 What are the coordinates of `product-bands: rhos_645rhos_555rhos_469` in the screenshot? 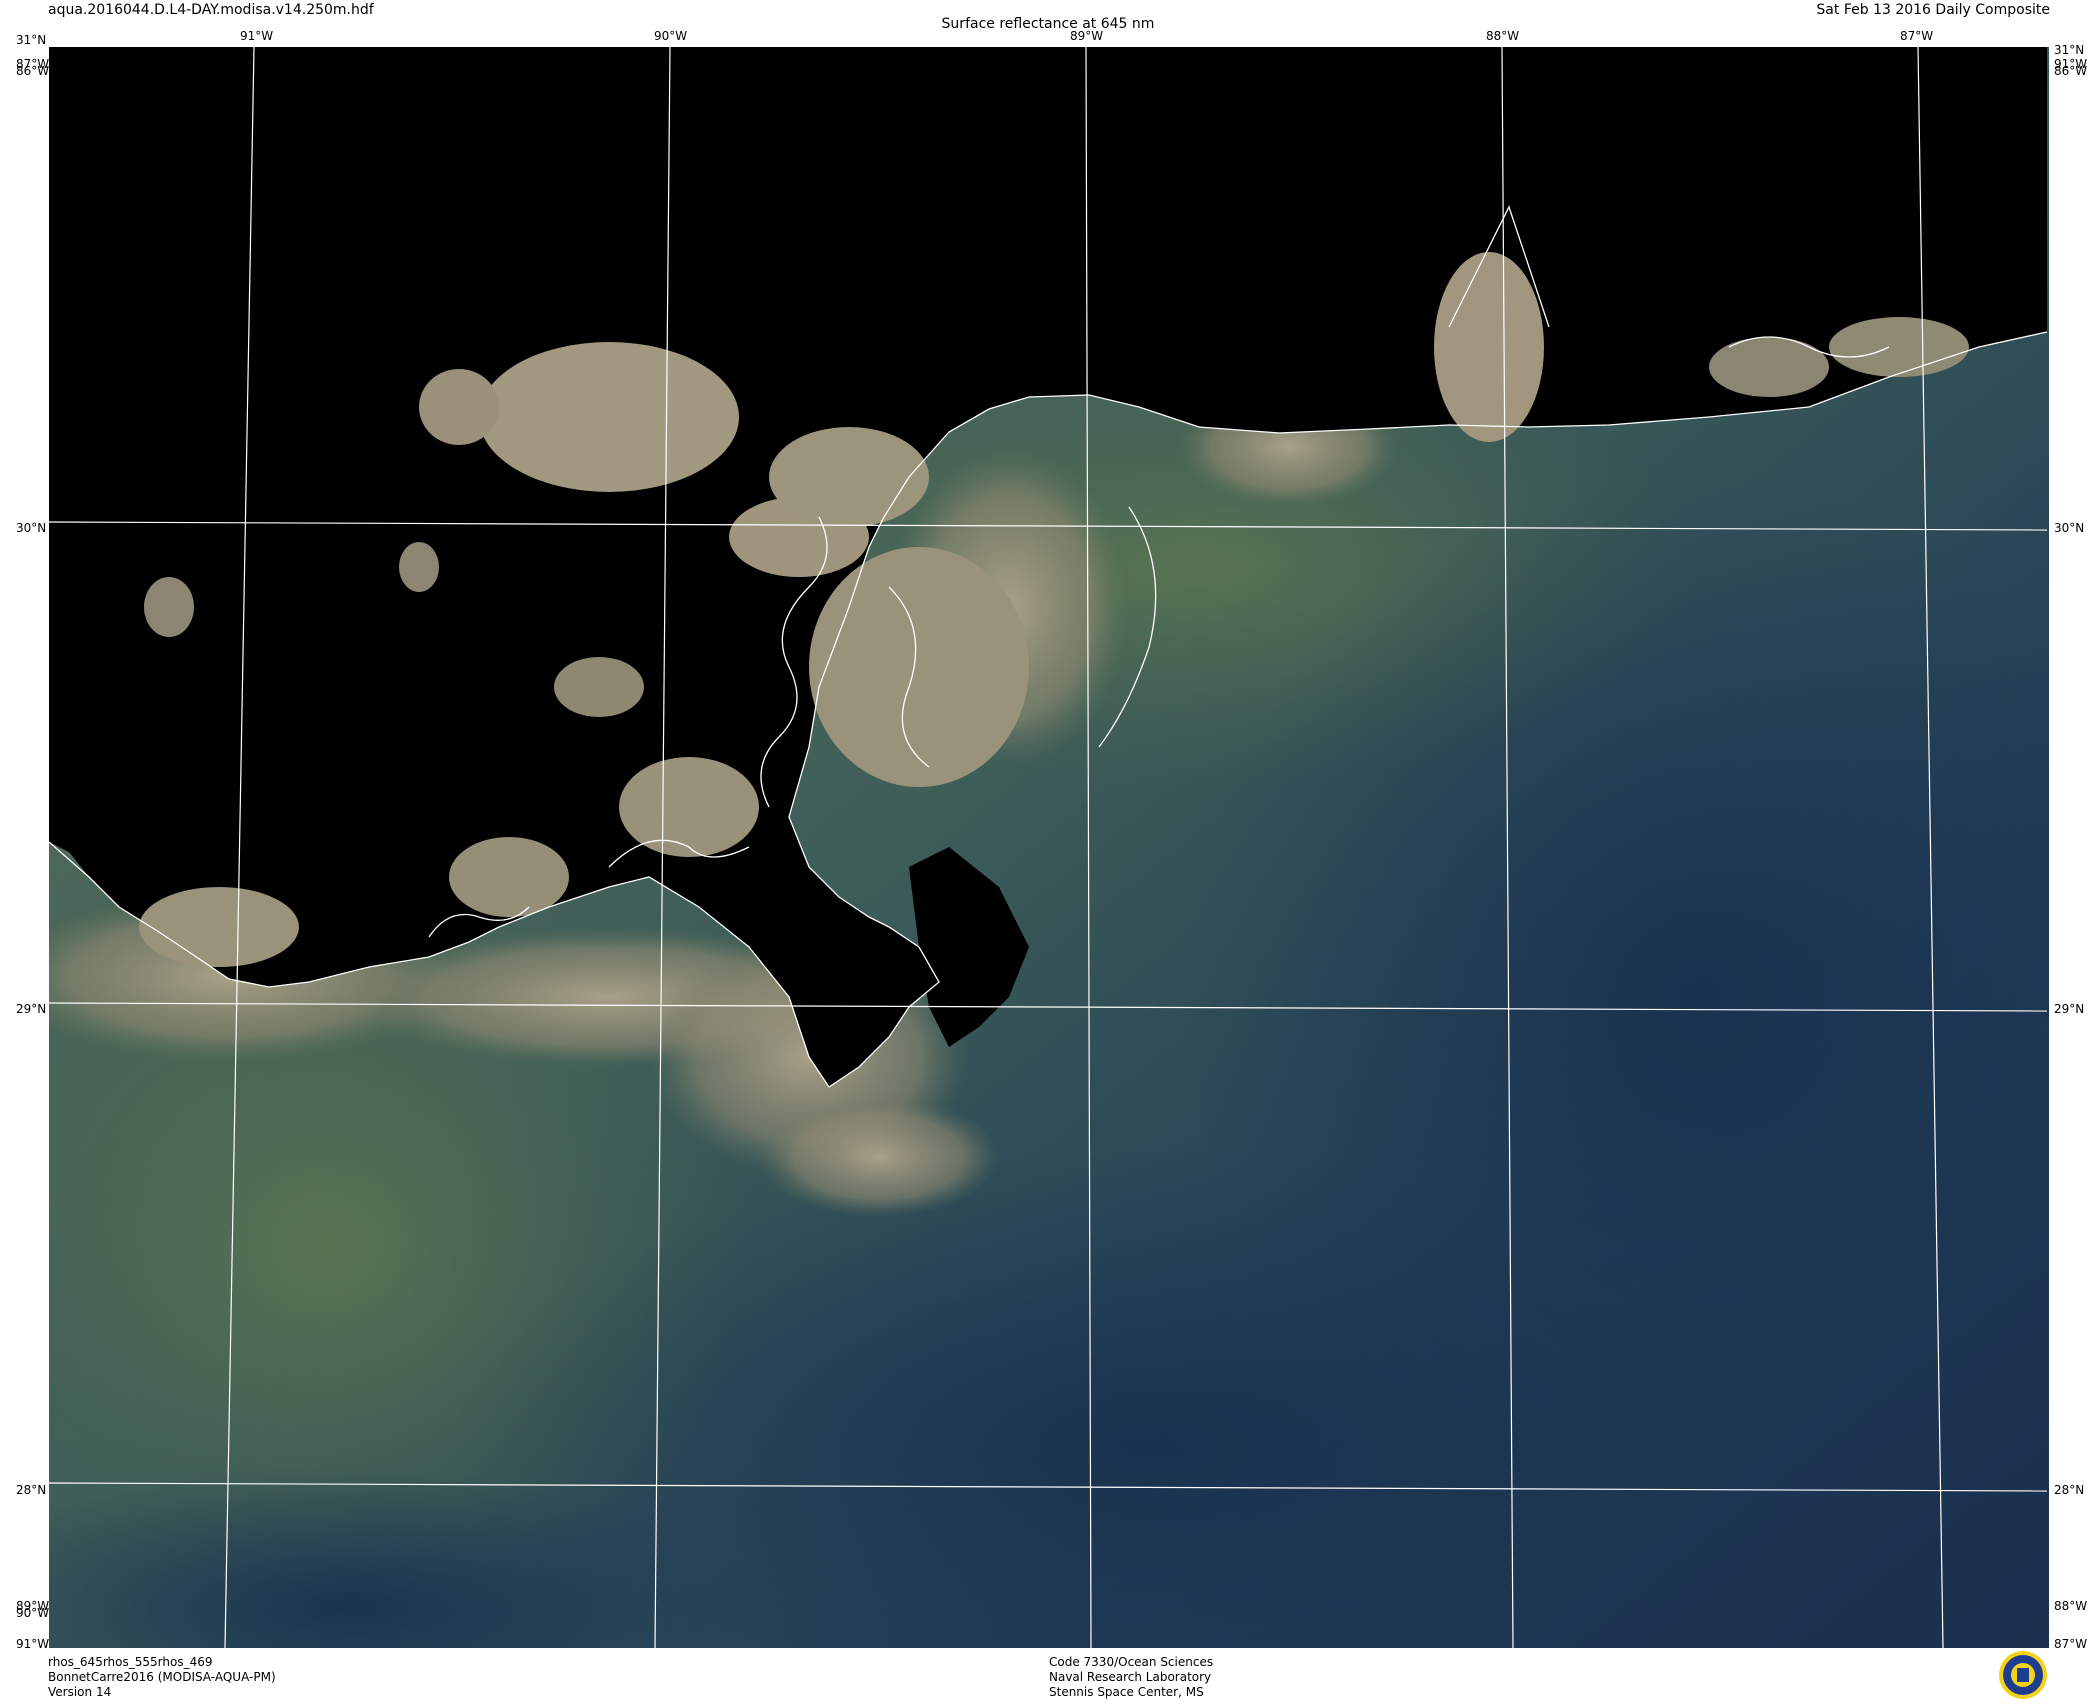 It's located at (130, 1662).